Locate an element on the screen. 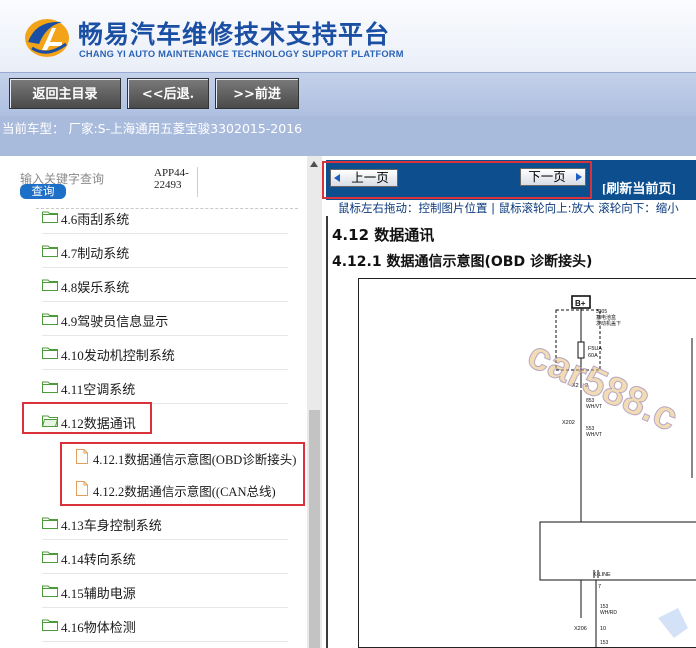  section-title: 4.12 数据通讯 is located at coordinates (383, 235).